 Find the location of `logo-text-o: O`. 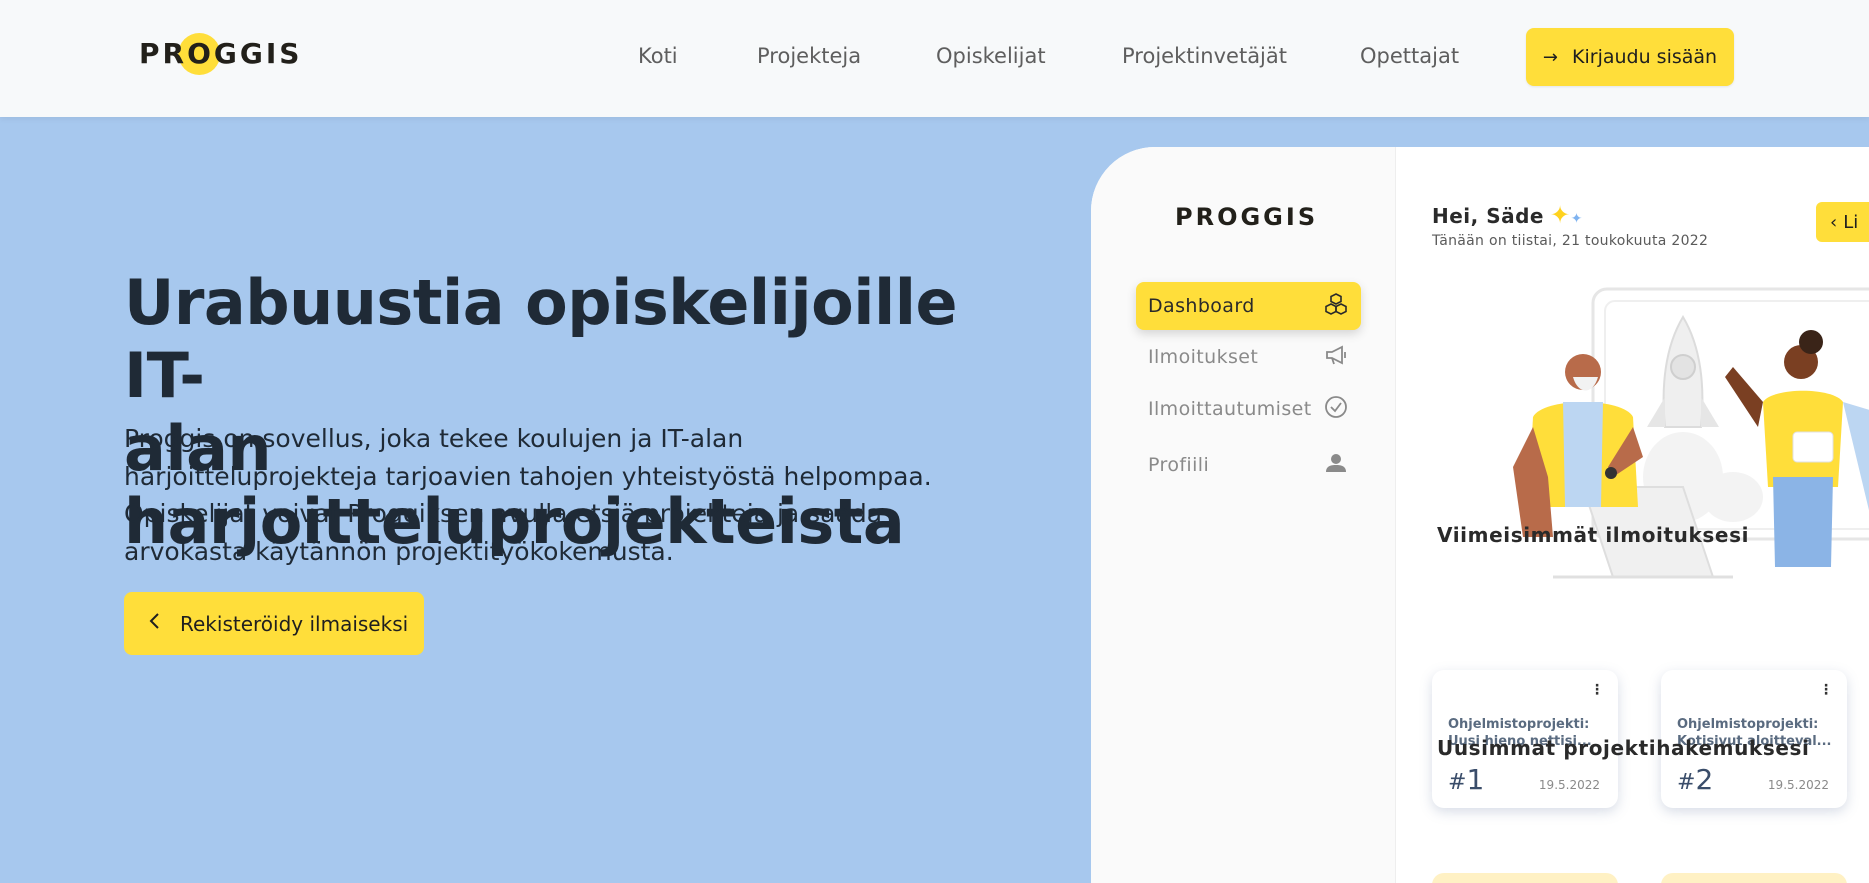

logo-text-o: O is located at coordinates (200, 53).